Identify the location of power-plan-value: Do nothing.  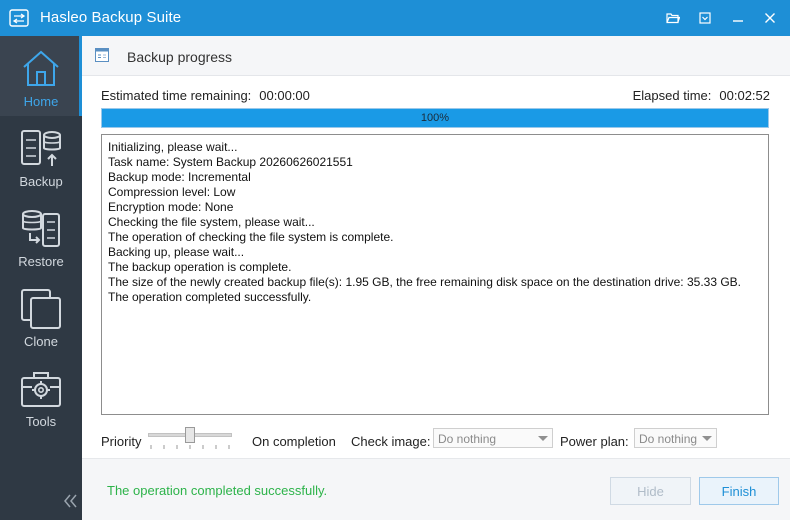
(668, 439).